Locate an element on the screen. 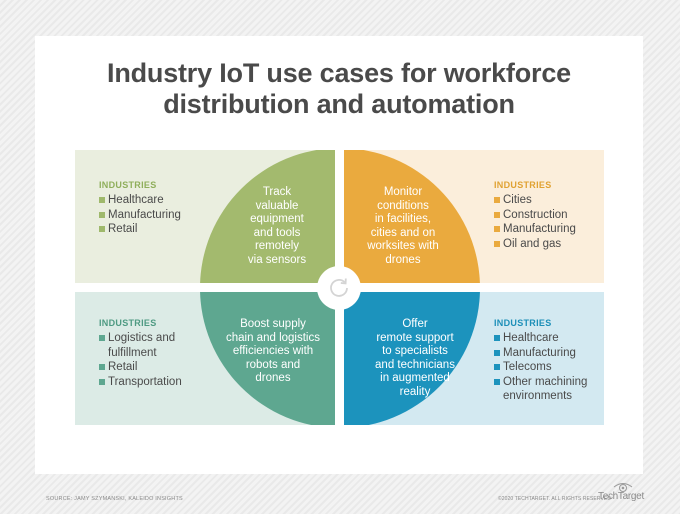  use-case-line: chain and logistics is located at coordinates (273, 337).